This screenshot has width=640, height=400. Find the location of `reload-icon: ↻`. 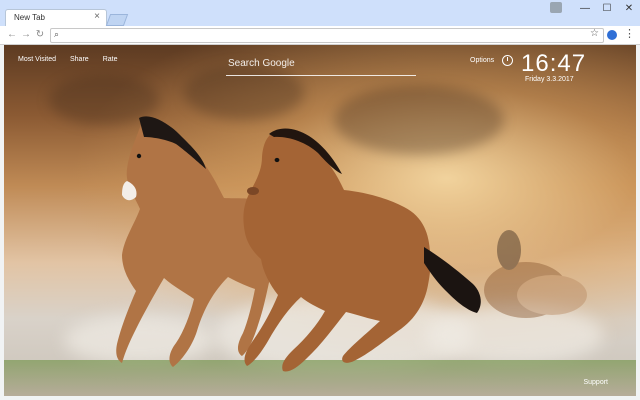

reload-icon: ↻ is located at coordinates (40, 35).